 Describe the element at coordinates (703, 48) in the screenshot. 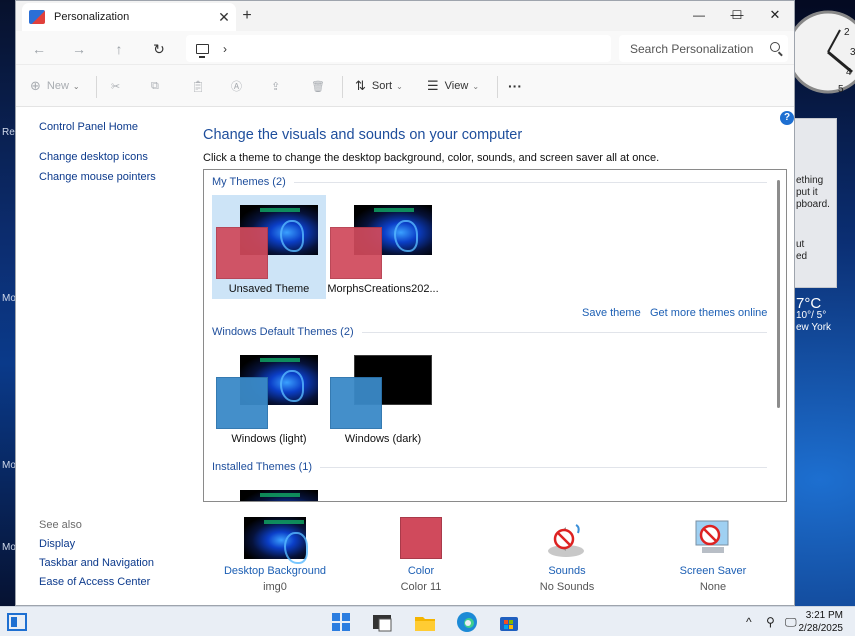

I see `search-input: Search Personalization` at that location.